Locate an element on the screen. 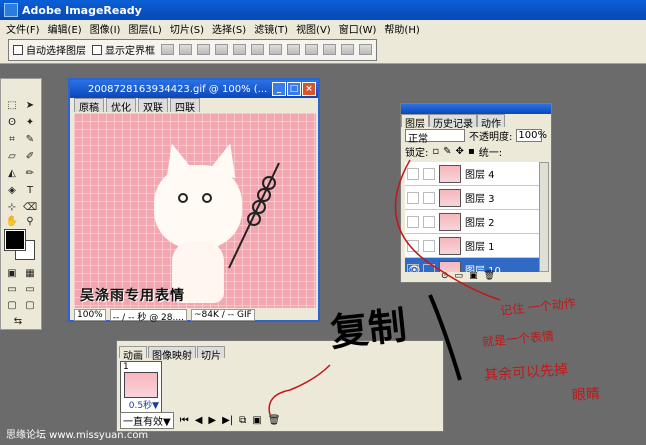  menu-slice: 切片(S) is located at coordinates (187, 28).